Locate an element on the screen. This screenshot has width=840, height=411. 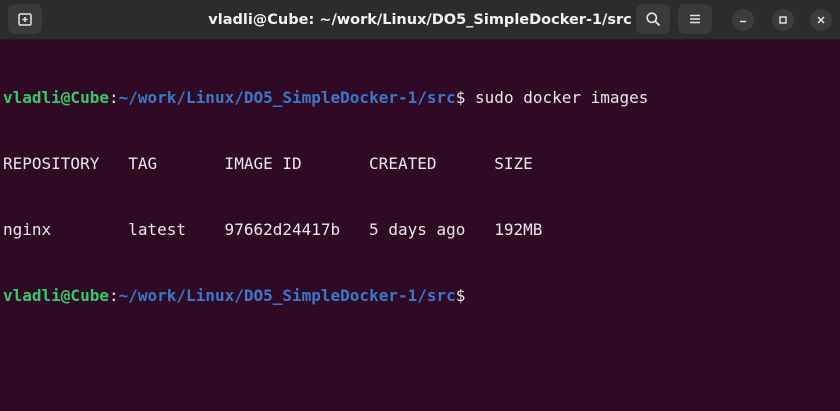
menu-button is located at coordinates (695, 19).